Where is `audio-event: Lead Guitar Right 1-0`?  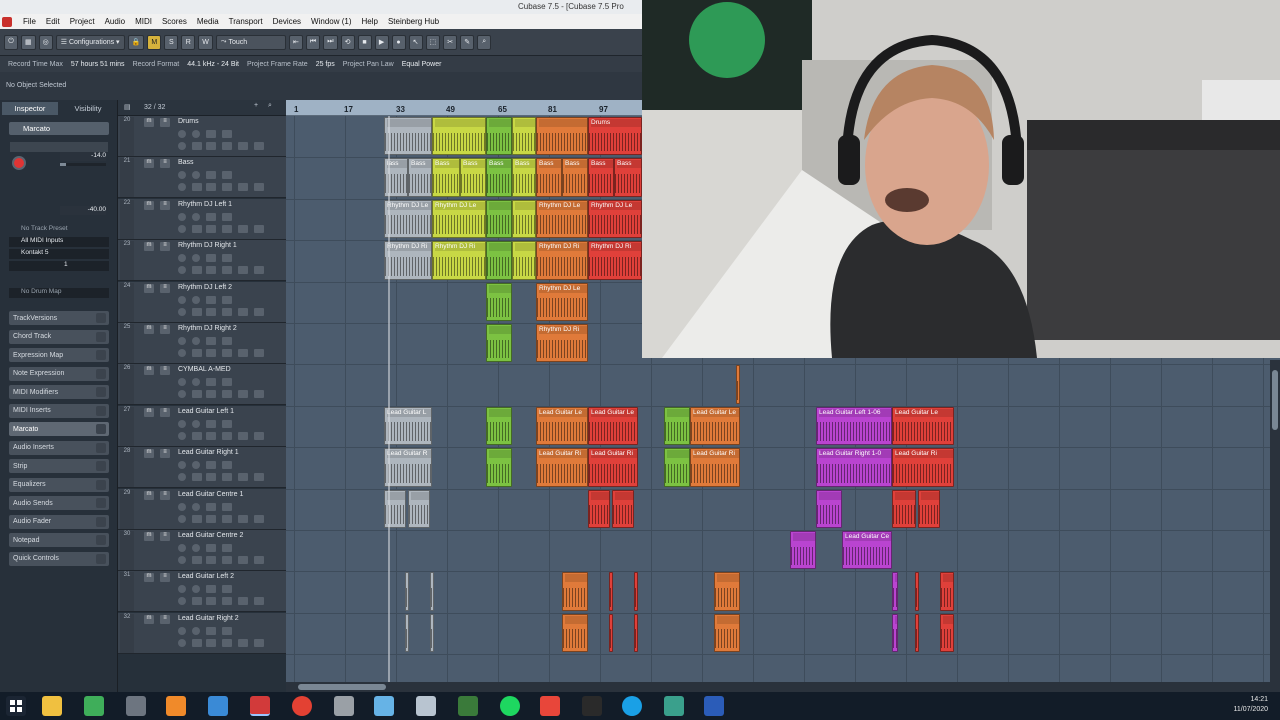 audio-event: Lead Guitar Right 1-0 is located at coordinates (854, 467).